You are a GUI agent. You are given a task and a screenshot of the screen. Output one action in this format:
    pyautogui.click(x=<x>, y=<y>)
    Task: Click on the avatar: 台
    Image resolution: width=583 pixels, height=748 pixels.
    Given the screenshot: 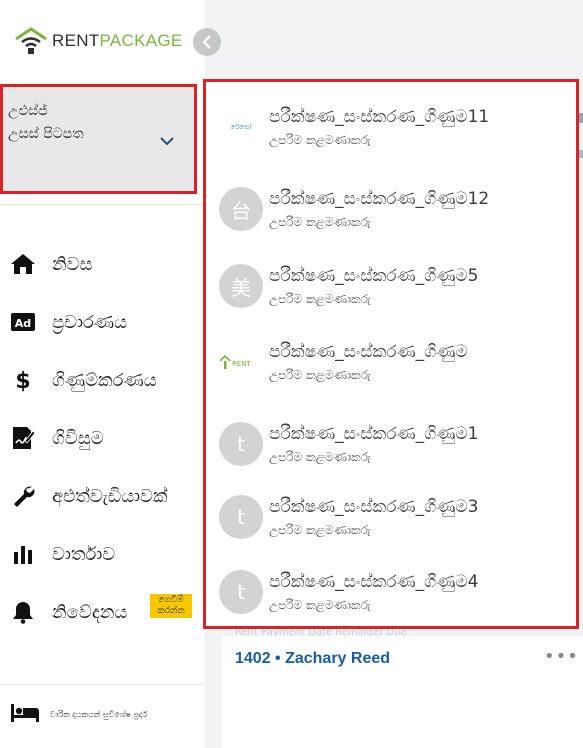 What is the action you would take?
    pyautogui.click(x=241, y=209)
    